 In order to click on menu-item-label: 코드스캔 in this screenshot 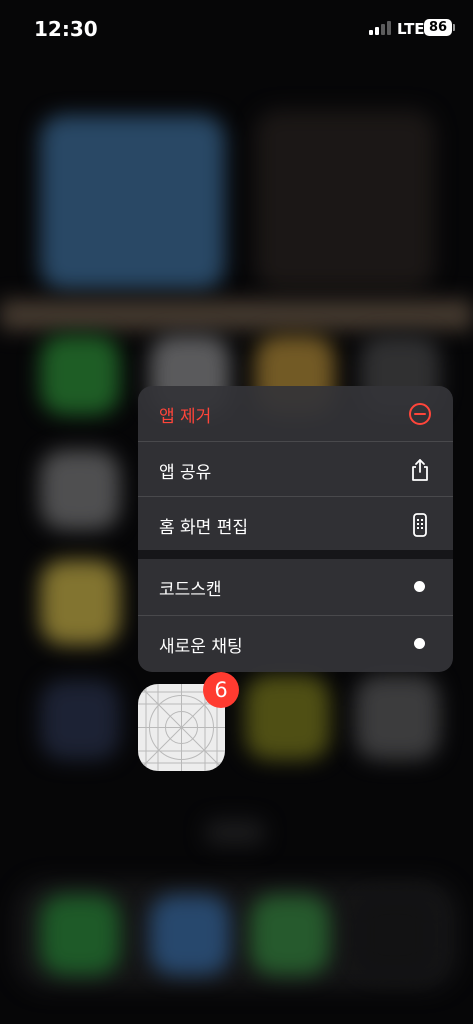, I will do `click(190, 590)`.